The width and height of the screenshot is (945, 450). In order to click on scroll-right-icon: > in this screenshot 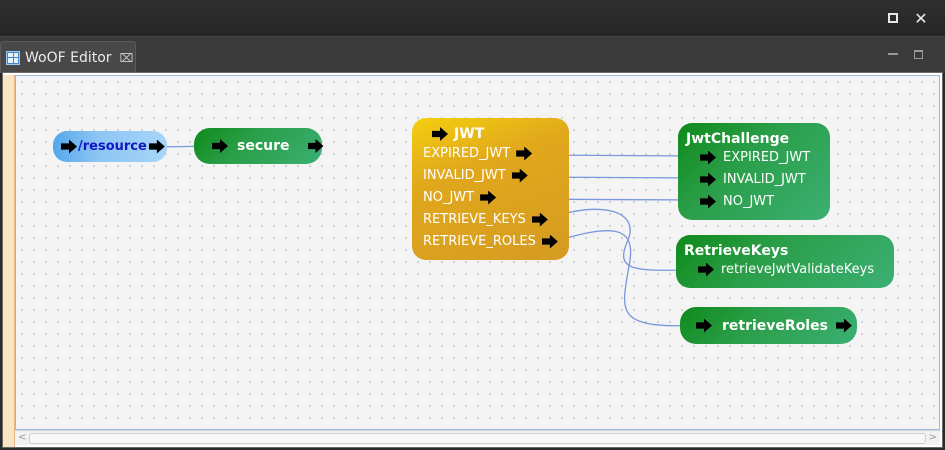, I will do `click(933, 437)`.